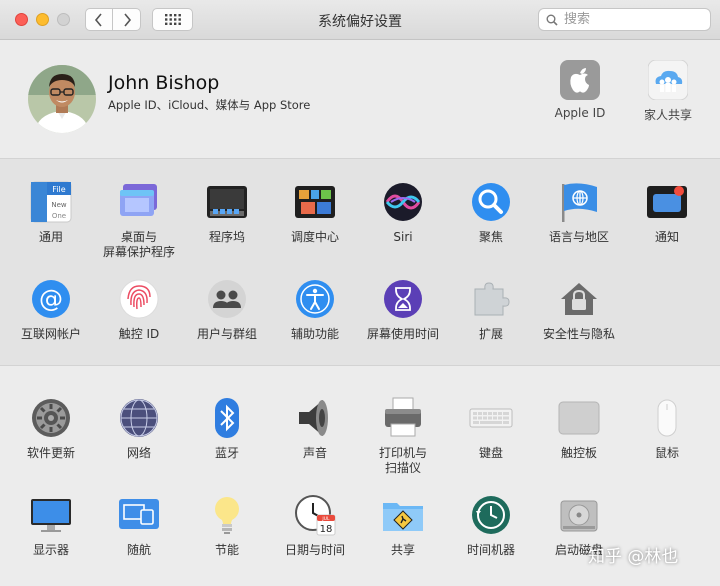 The image size is (720, 586). What do you see at coordinates (315, 202) in the screenshot?
I see `mission-control-icon` at bounding box center [315, 202].